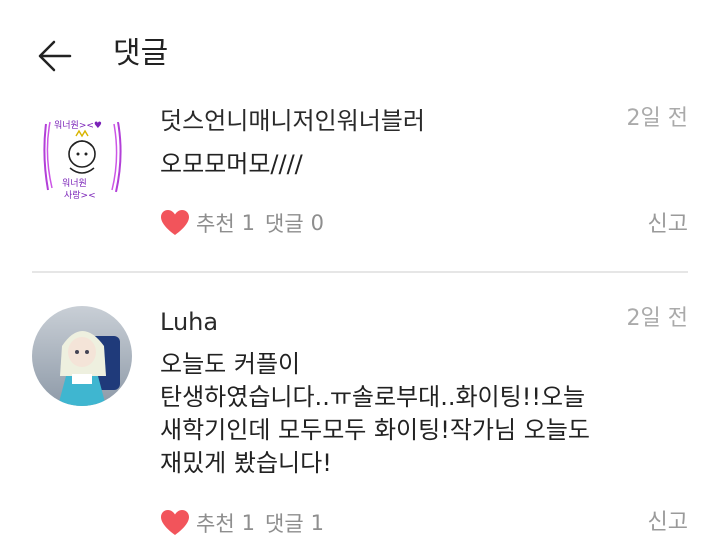 This screenshot has width=720, height=540. I want to click on avatar-doll-photo, so click(82, 356).